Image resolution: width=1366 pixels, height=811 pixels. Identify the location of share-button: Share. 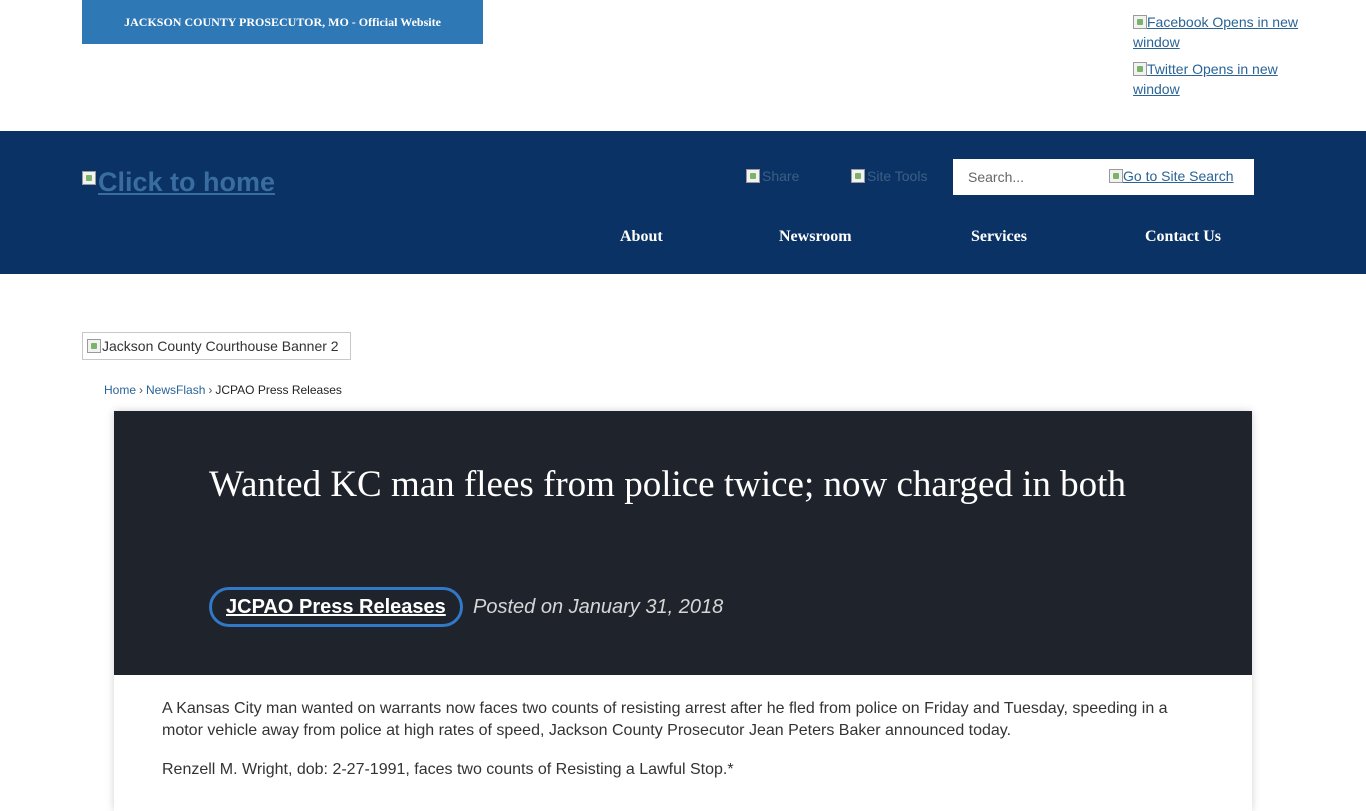
(772, 176).